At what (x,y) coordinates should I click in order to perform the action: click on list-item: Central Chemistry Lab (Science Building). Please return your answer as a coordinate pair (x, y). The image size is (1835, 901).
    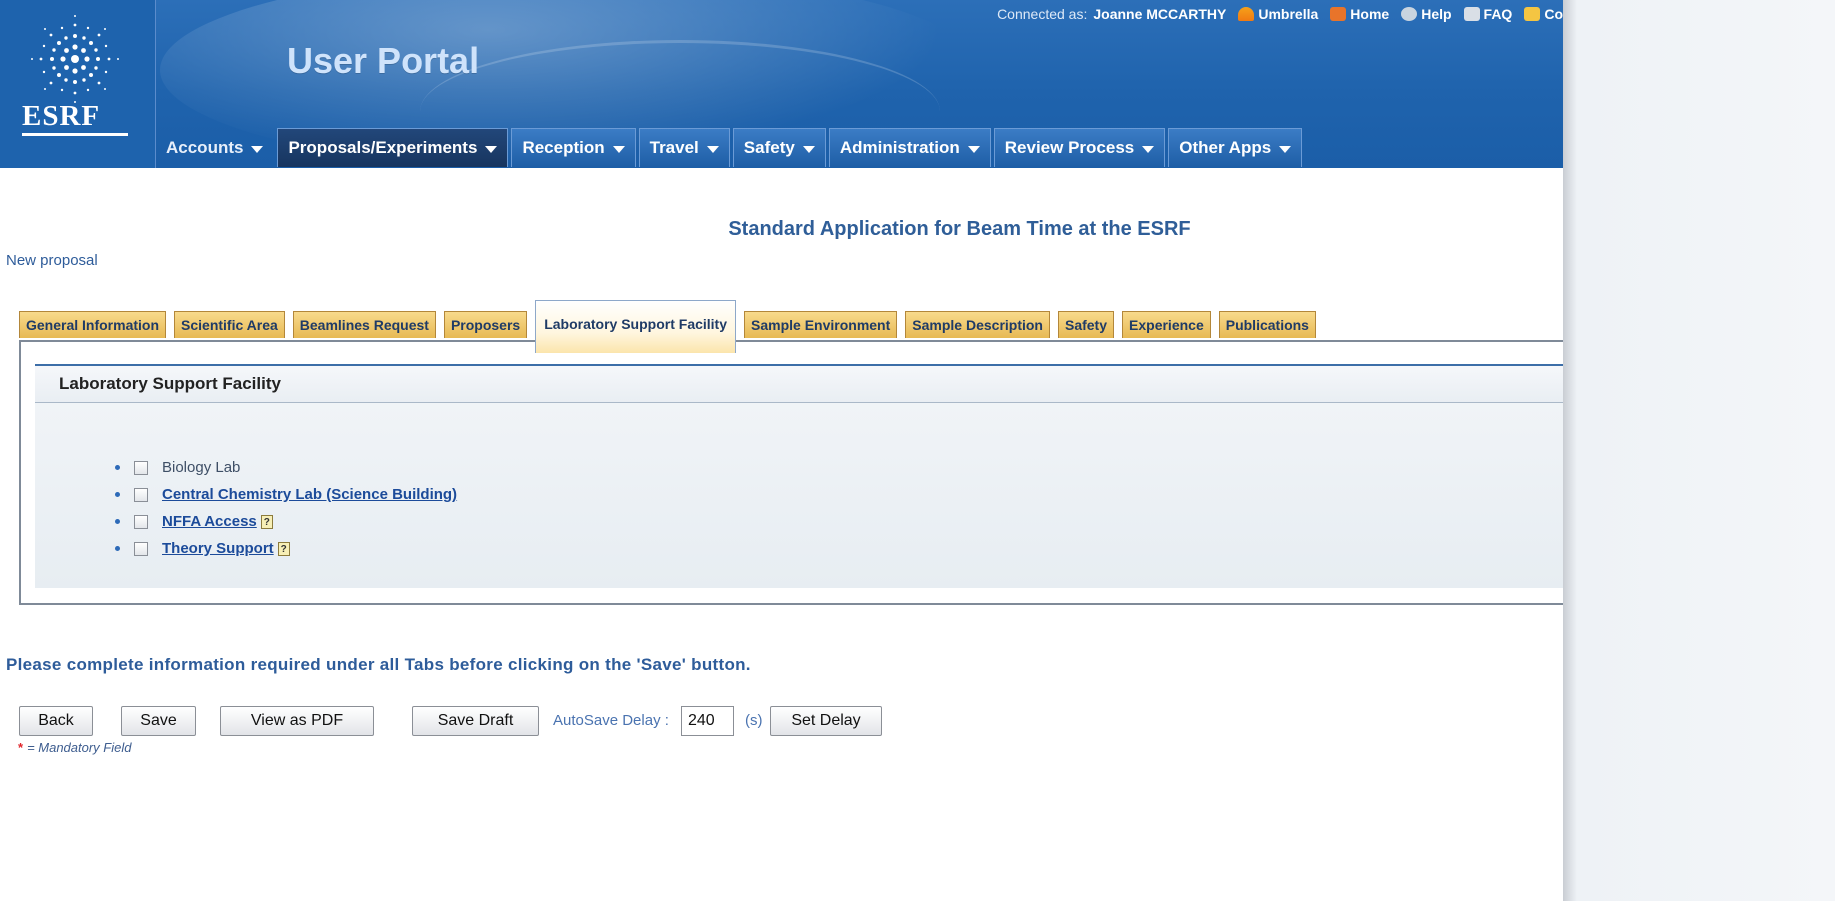
    Looking at the image, I should click on (286, 494).